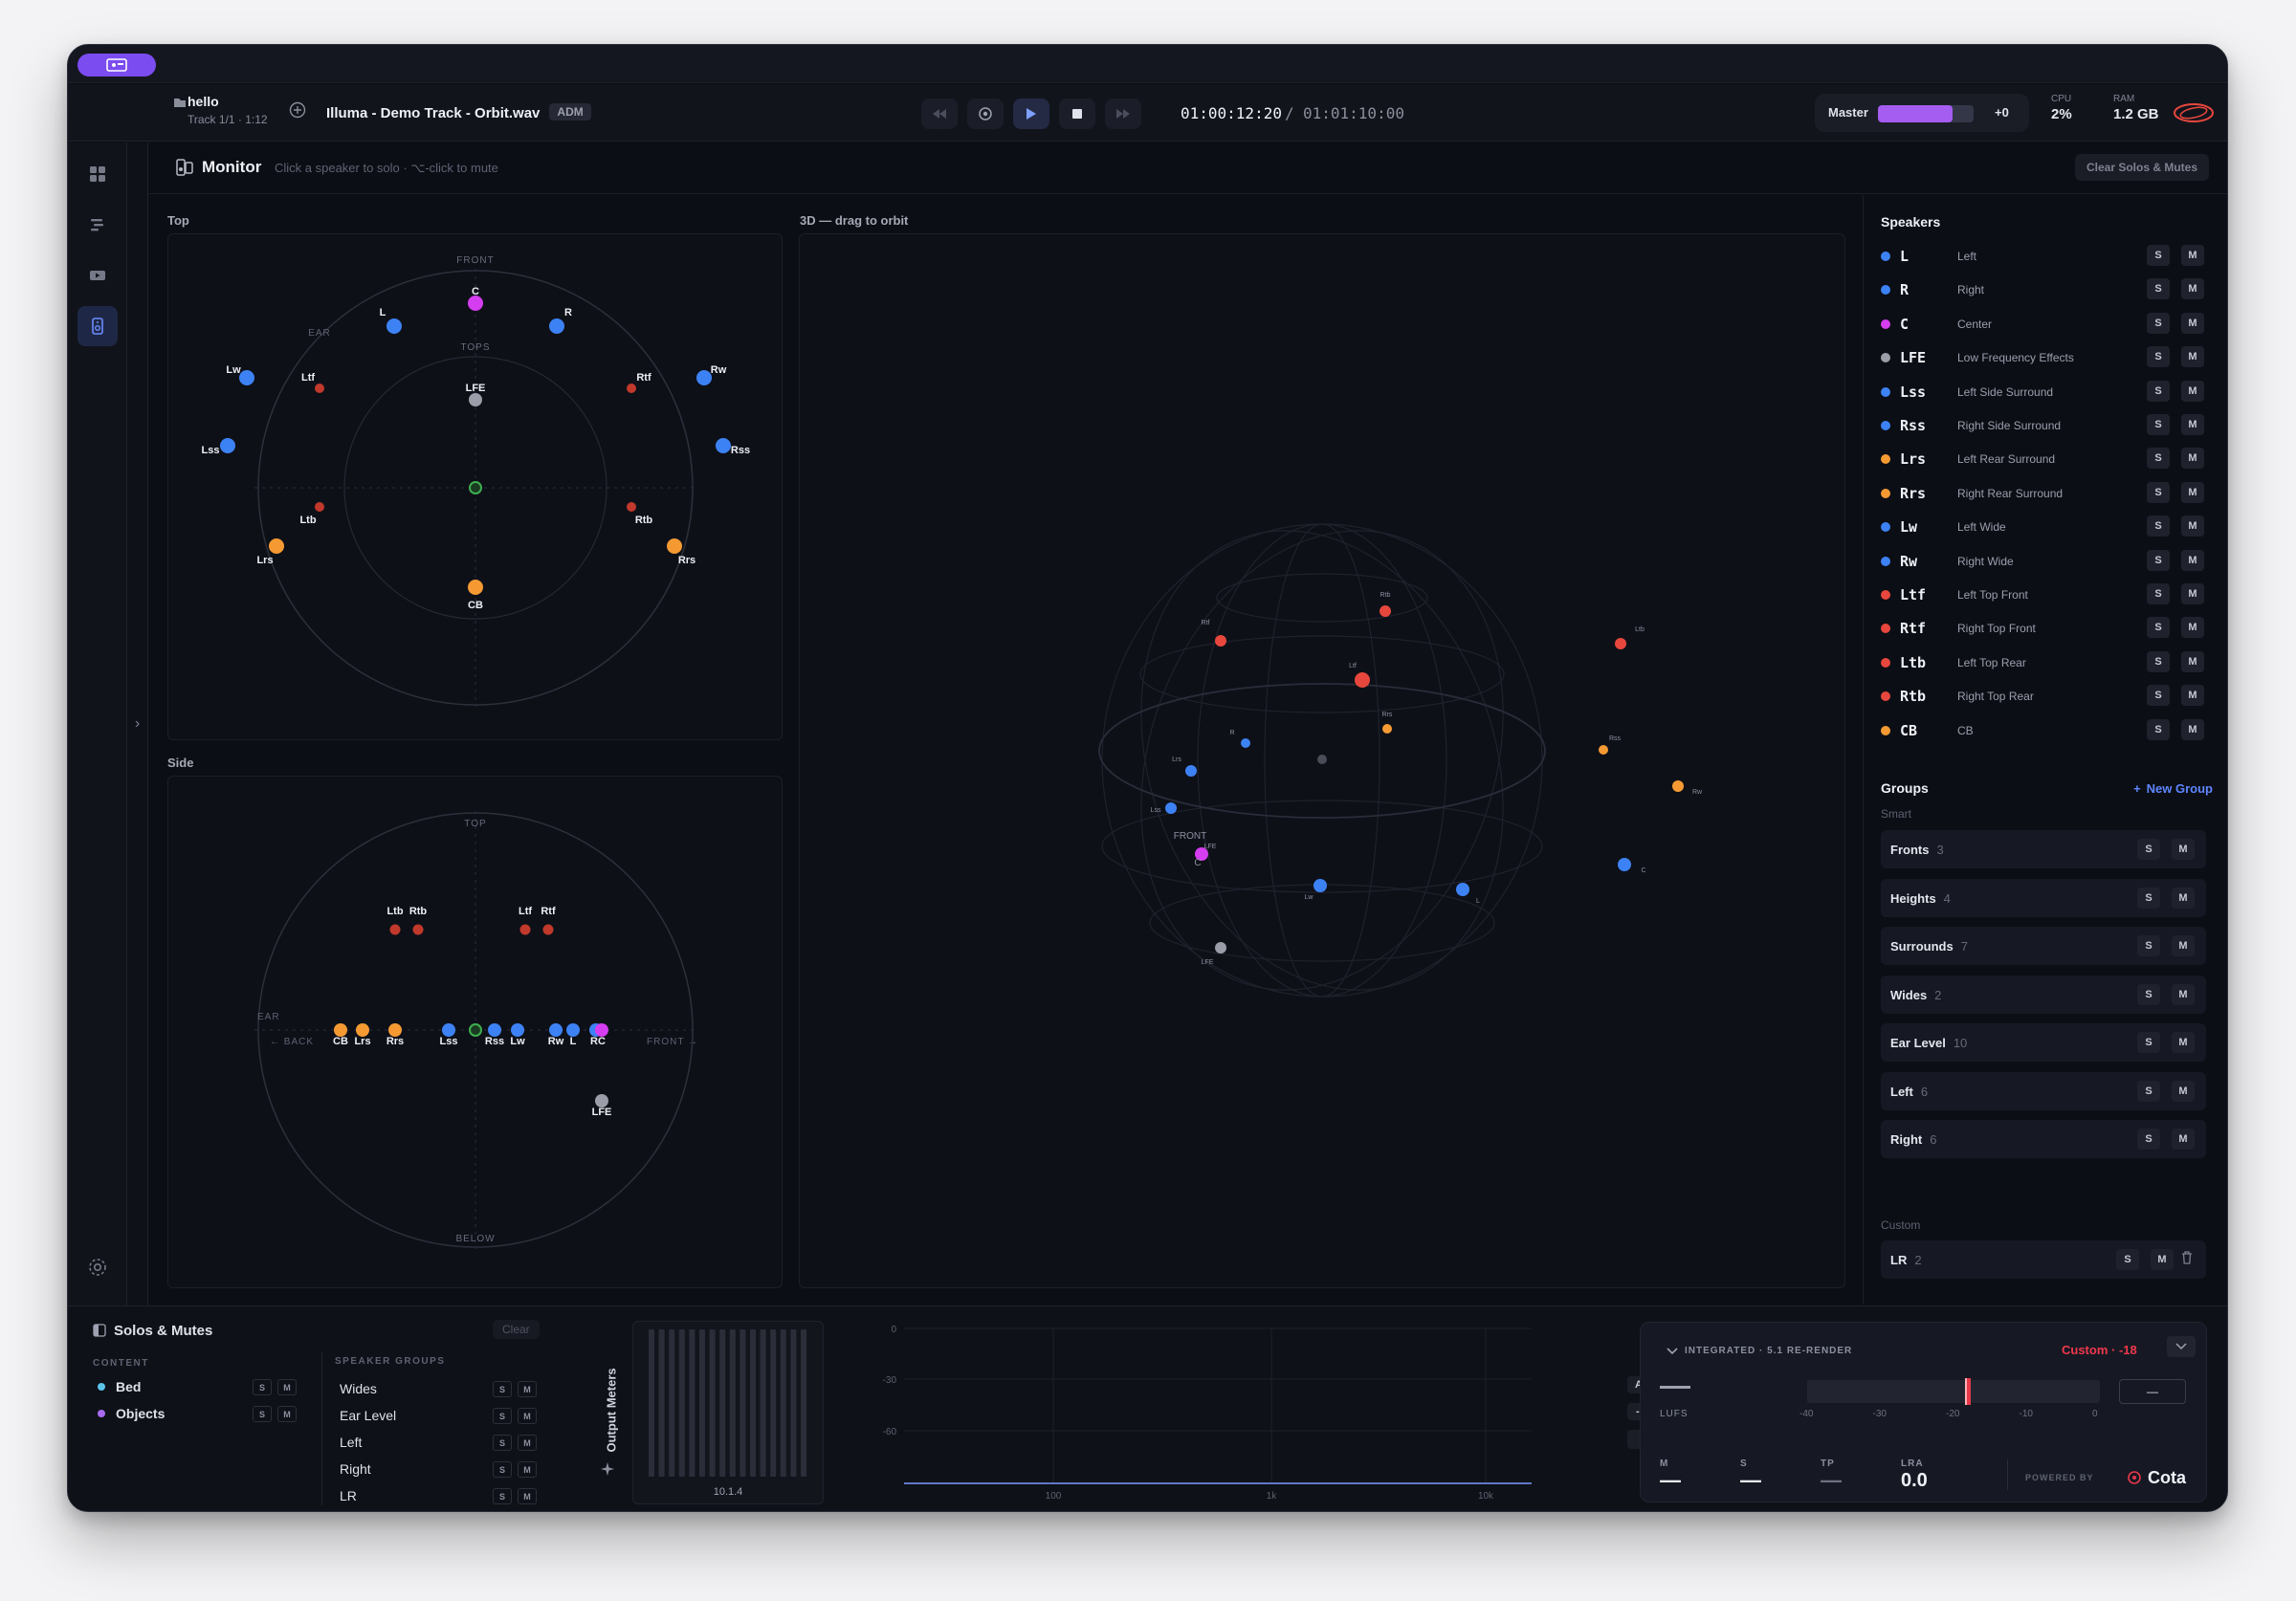  Describe the element at coordinates (556, 1030) in the screenshot. I see `side-speaker-rw` at that location.